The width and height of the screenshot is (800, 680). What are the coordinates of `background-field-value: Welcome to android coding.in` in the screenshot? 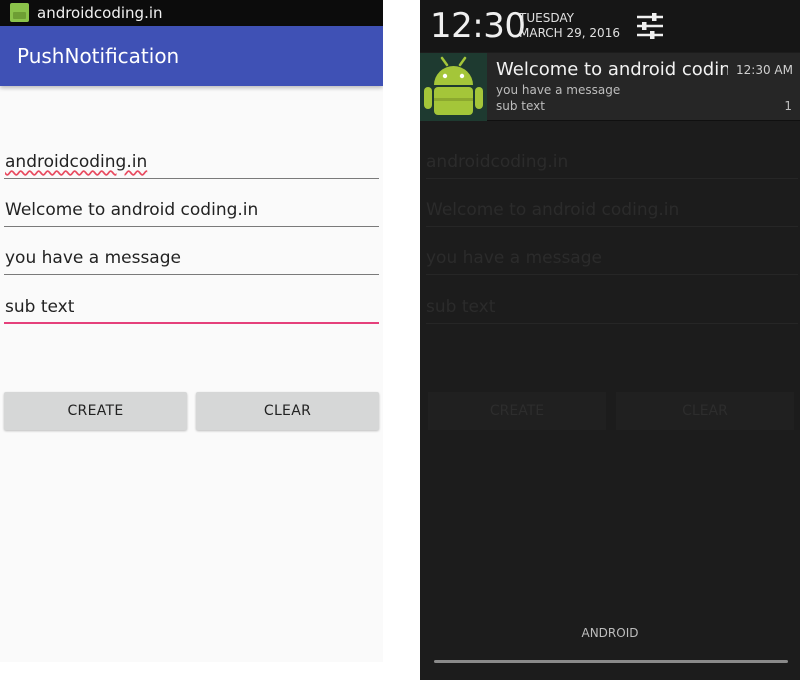 It's located at (553, 210).